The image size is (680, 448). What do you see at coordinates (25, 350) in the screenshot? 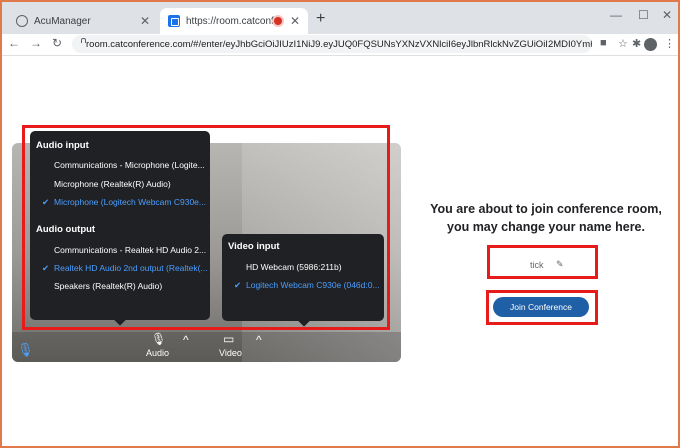
I see `mic-status-icon: 🎙` at bounding box center [25, 350].